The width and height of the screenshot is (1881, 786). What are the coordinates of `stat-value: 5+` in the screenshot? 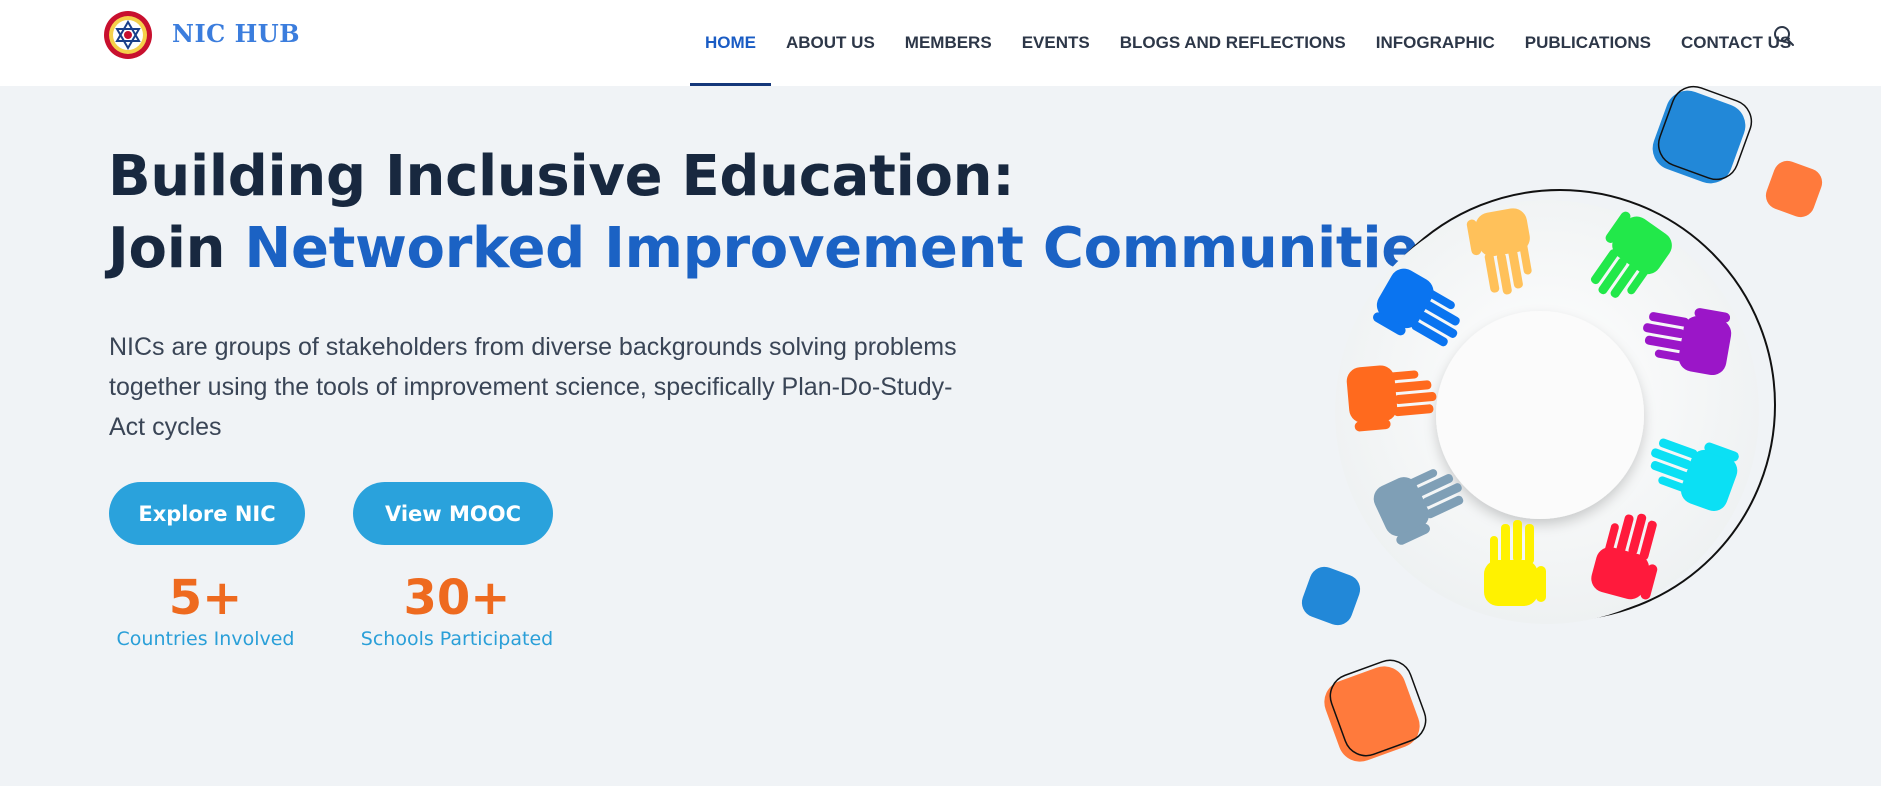 It's located at (205, 598).